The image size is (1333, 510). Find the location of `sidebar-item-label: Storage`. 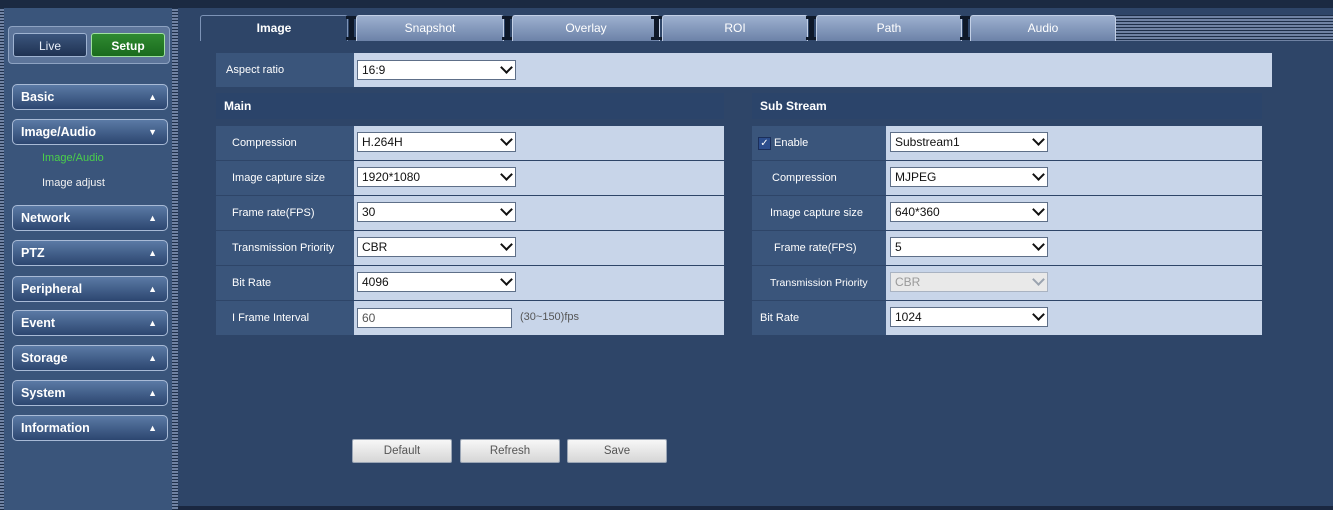

sidebar-item-label: Storage is located at coordinates (44, 358).